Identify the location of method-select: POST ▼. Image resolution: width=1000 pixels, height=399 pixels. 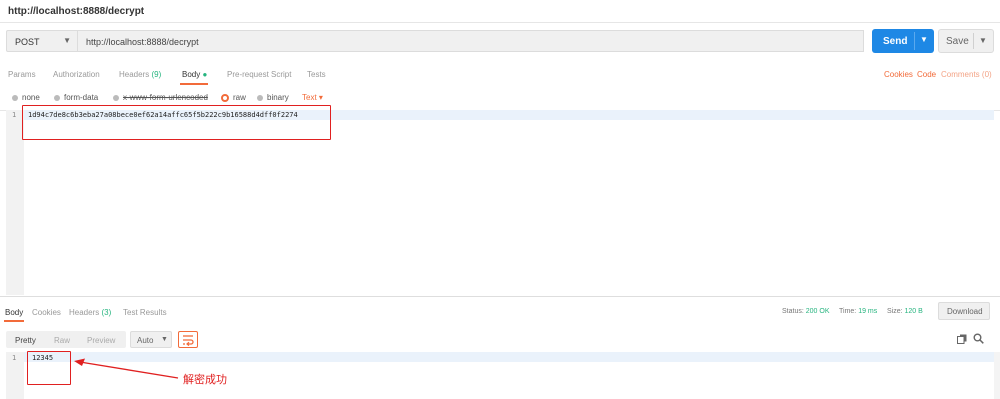
(42, 41).